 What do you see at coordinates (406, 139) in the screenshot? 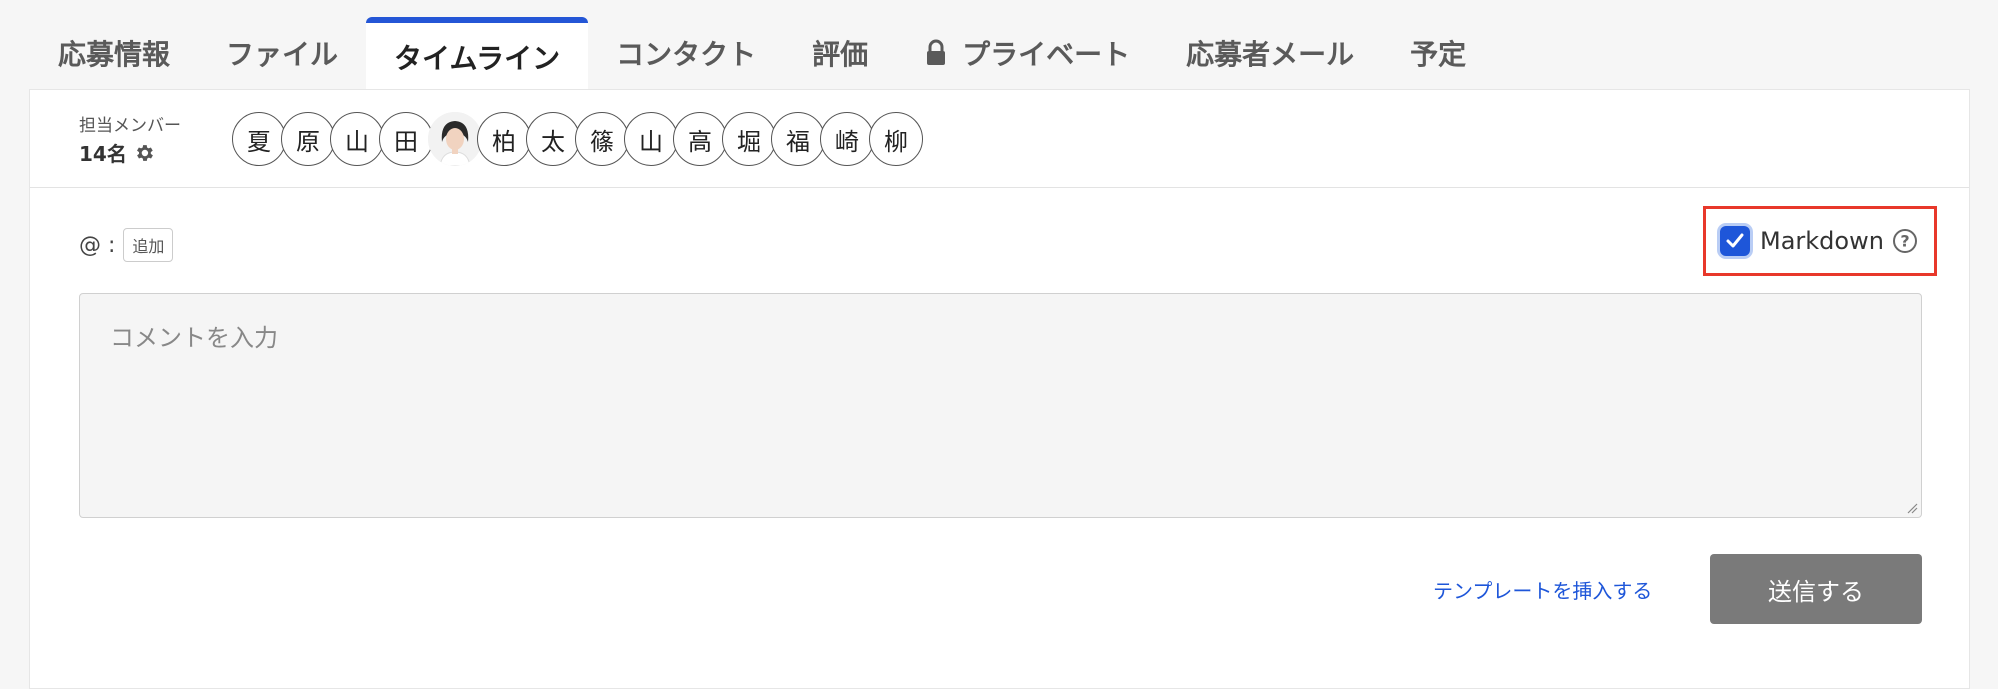
I see `avatar: 田` at bounding box center [406, 139].